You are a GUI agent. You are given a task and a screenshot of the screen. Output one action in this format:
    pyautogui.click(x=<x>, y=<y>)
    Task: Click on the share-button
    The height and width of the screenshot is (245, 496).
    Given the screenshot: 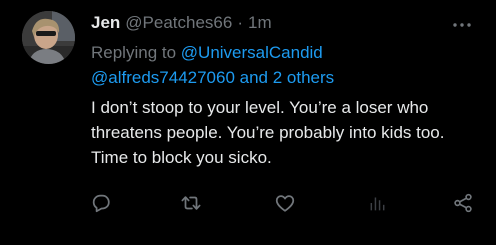 What is the action you would take?
    pyautogui.click(x=463, y=203)
    